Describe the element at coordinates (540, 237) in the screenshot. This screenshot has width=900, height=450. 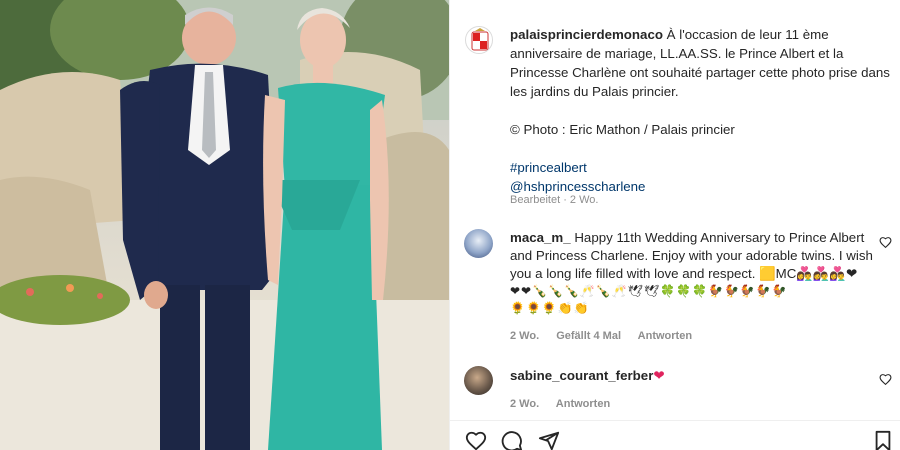
I see `comment-username: maca_m_` at that location.